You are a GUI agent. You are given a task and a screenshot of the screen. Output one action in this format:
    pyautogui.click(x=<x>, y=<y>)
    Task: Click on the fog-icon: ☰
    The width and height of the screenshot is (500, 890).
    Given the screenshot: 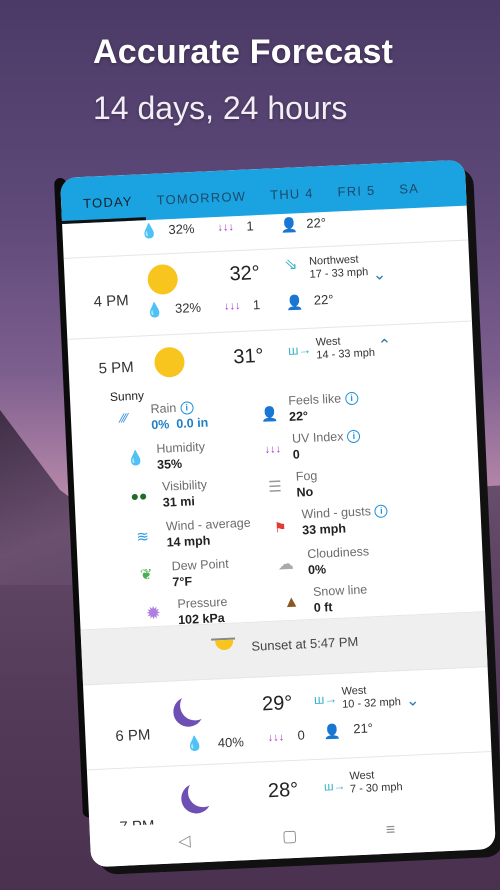 What is the action you would take?
    pyautogui.click(x=275, y=487)
    